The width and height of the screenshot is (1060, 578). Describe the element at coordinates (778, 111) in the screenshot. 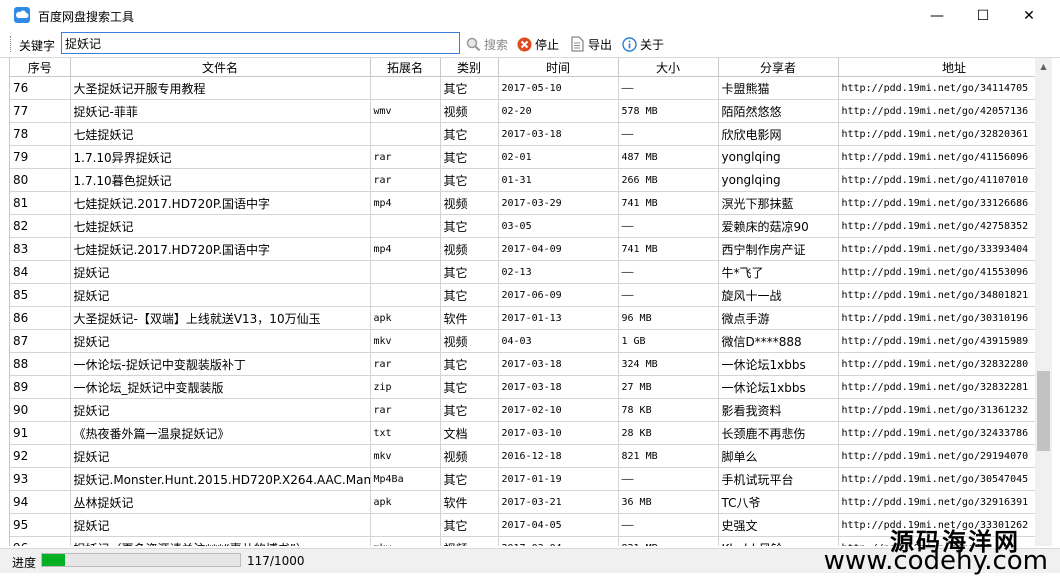

I see `cell-sharer: 陌陌然悠悠` at that location.